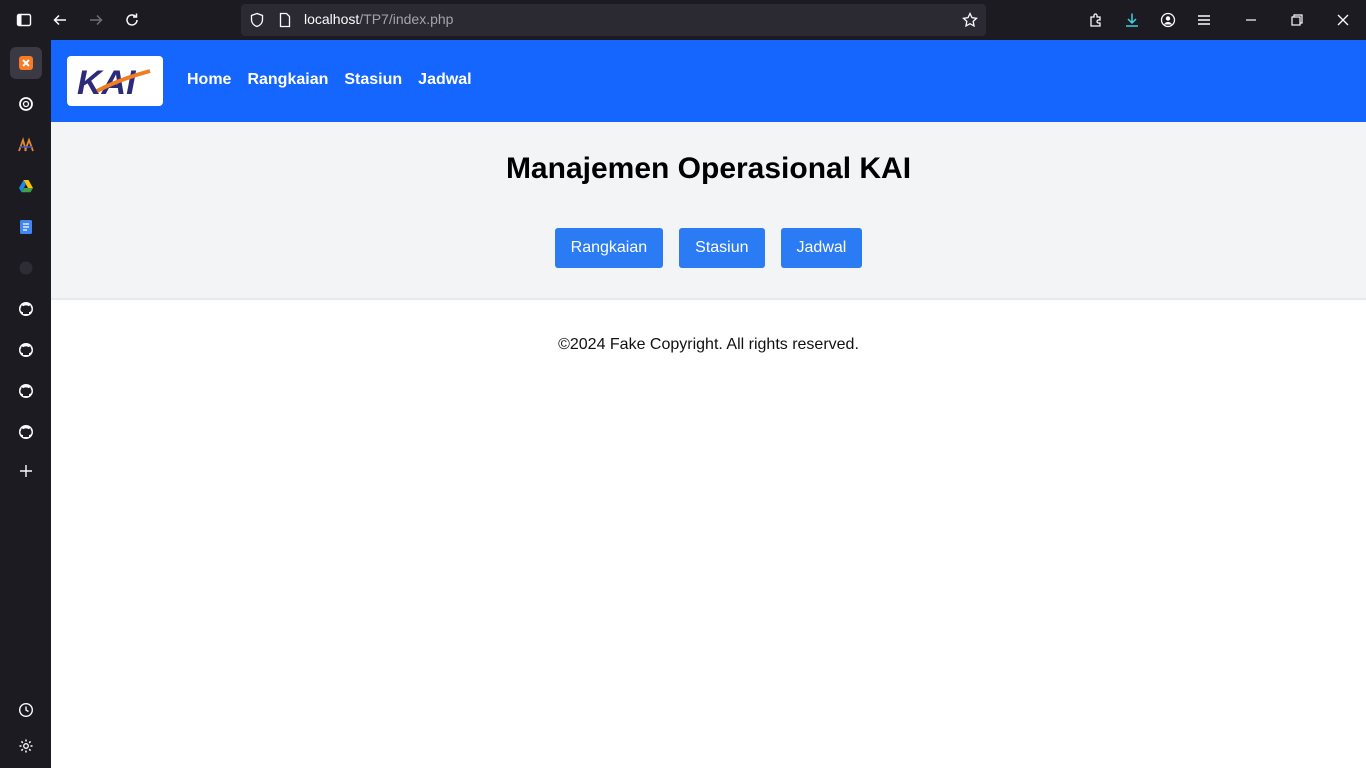  What do you see at coordinates (329, 80) in the screenshot?
I see `nav-links: Home Rangkaian Stasiun Jadwal` at bounding box center [329, 80].